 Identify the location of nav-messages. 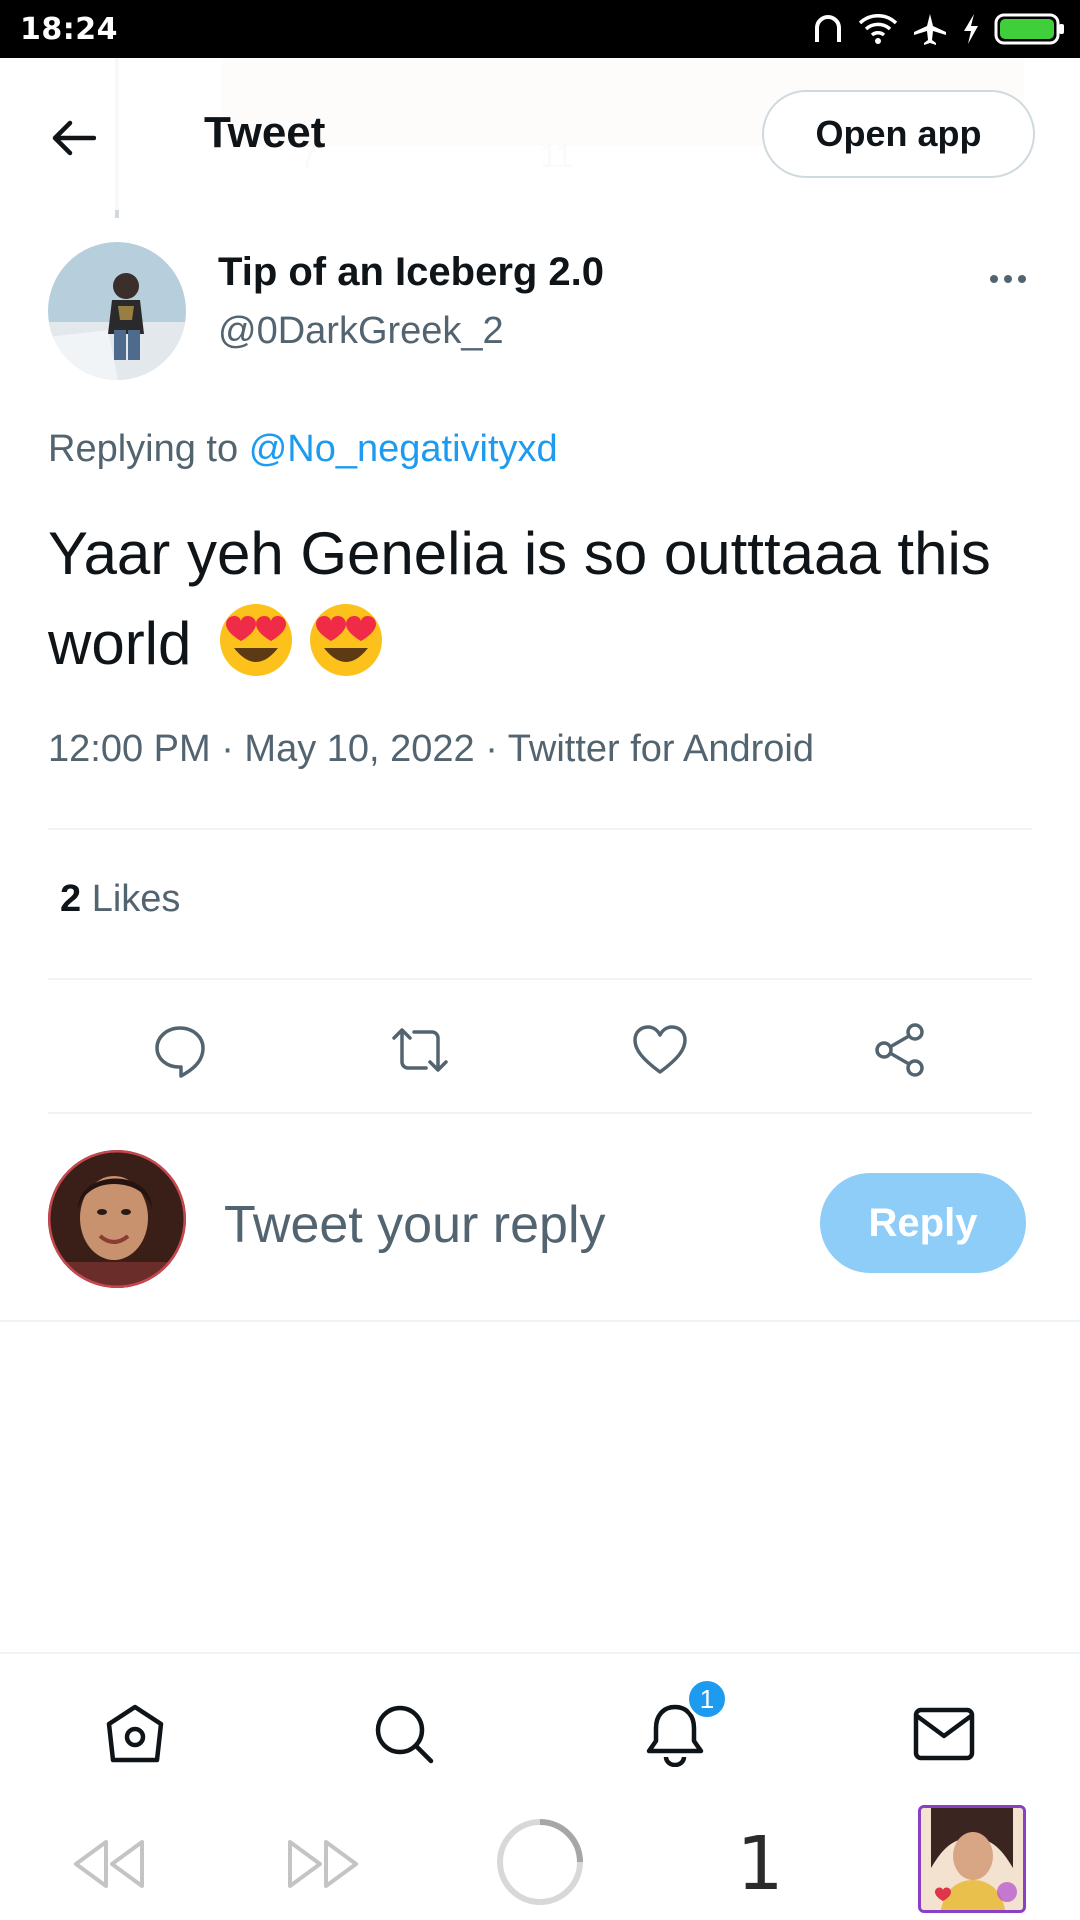
(944, 1734).